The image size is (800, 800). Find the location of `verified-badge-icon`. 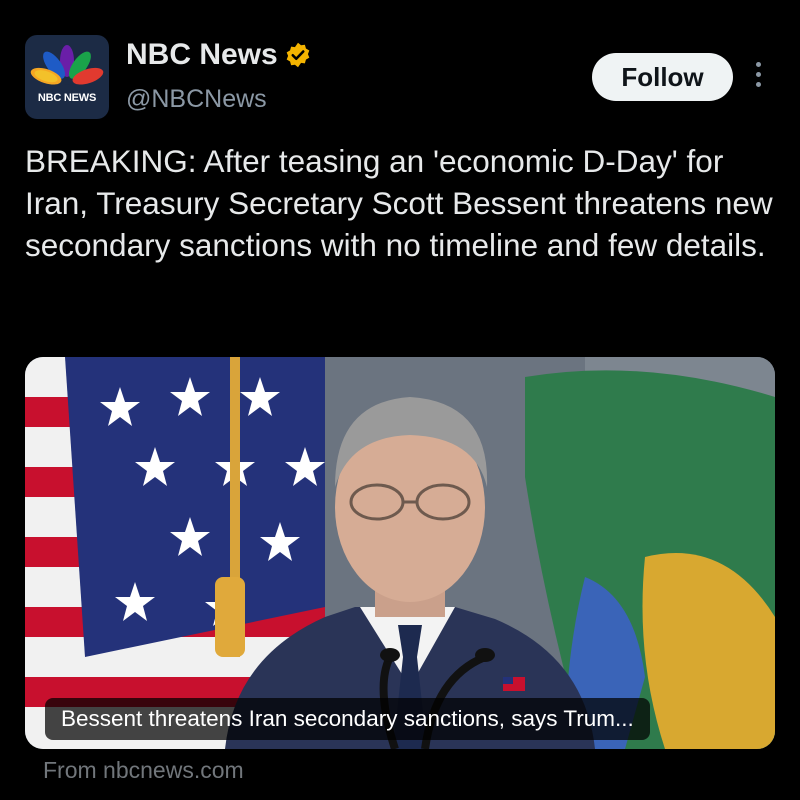

verified-badge-icon is located at coordinates (298, 55).